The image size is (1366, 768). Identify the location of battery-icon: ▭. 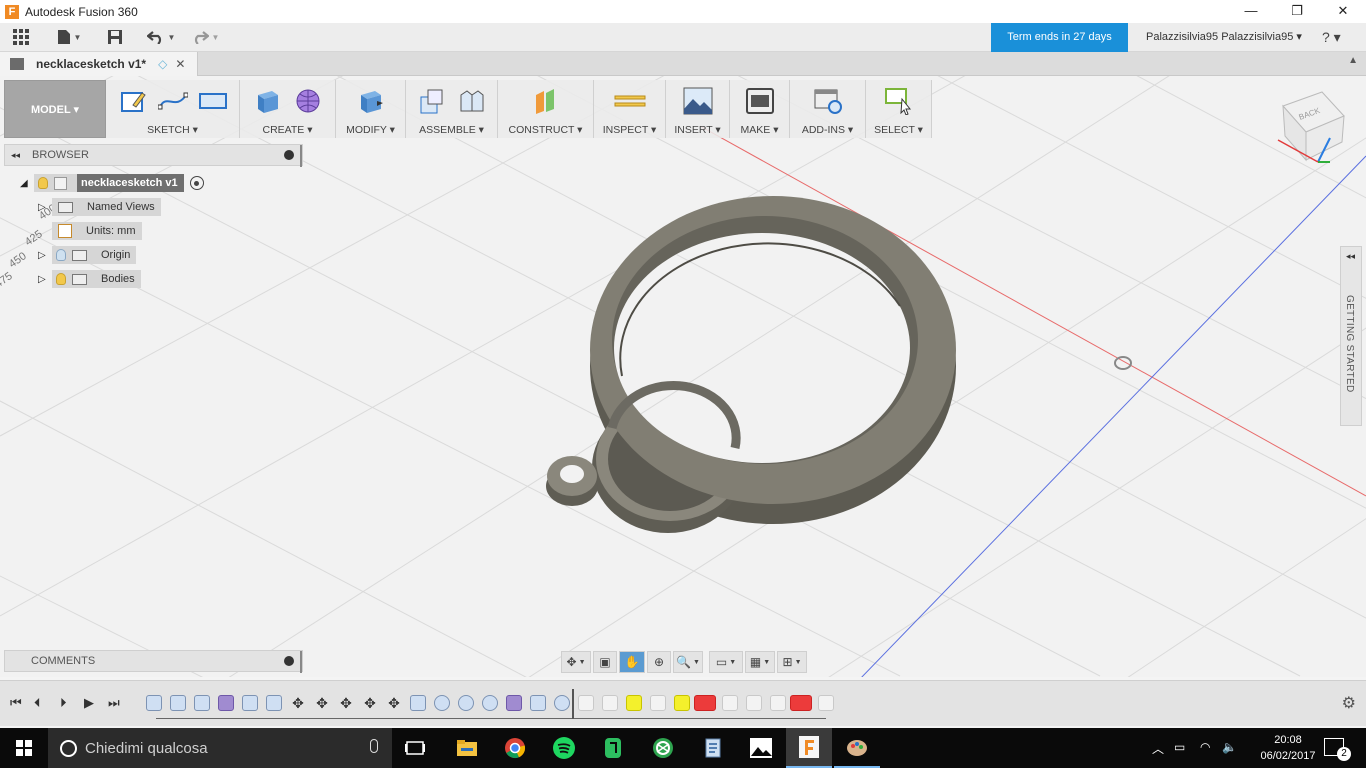
(1179, 747).